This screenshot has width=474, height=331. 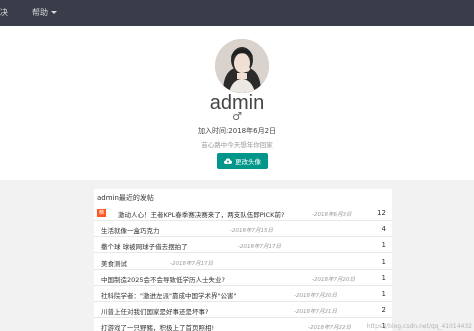 I want to click on reply-count: 2, so click(x=383, y=310).